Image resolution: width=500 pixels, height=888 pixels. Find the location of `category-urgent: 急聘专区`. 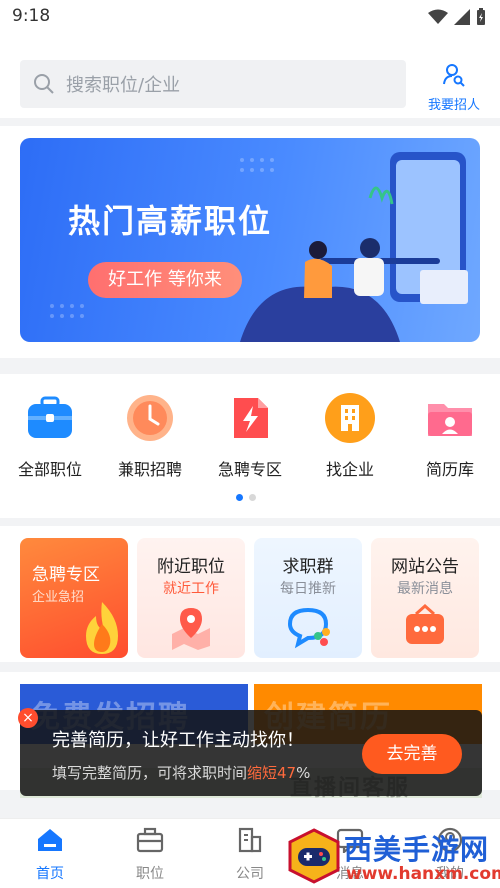

category-urgent: 急聘专区 is located at coordinates (250, 436).